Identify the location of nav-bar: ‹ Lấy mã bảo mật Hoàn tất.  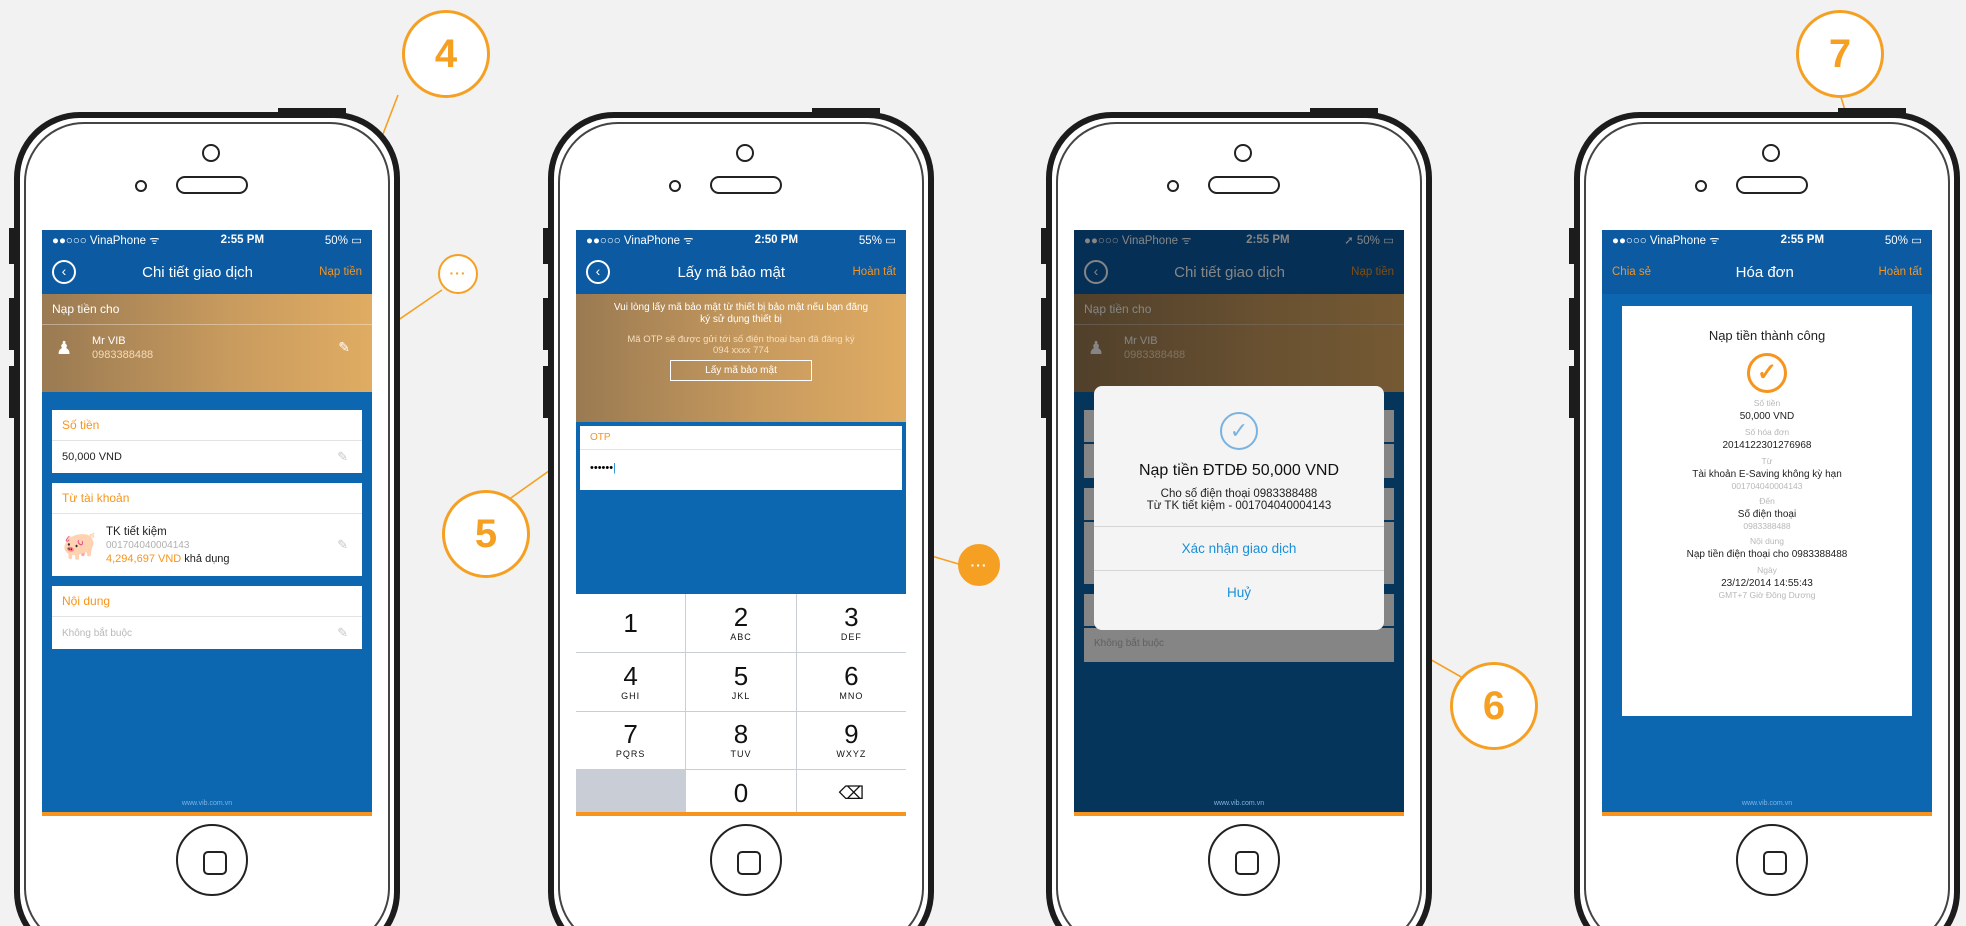
(741, 272).